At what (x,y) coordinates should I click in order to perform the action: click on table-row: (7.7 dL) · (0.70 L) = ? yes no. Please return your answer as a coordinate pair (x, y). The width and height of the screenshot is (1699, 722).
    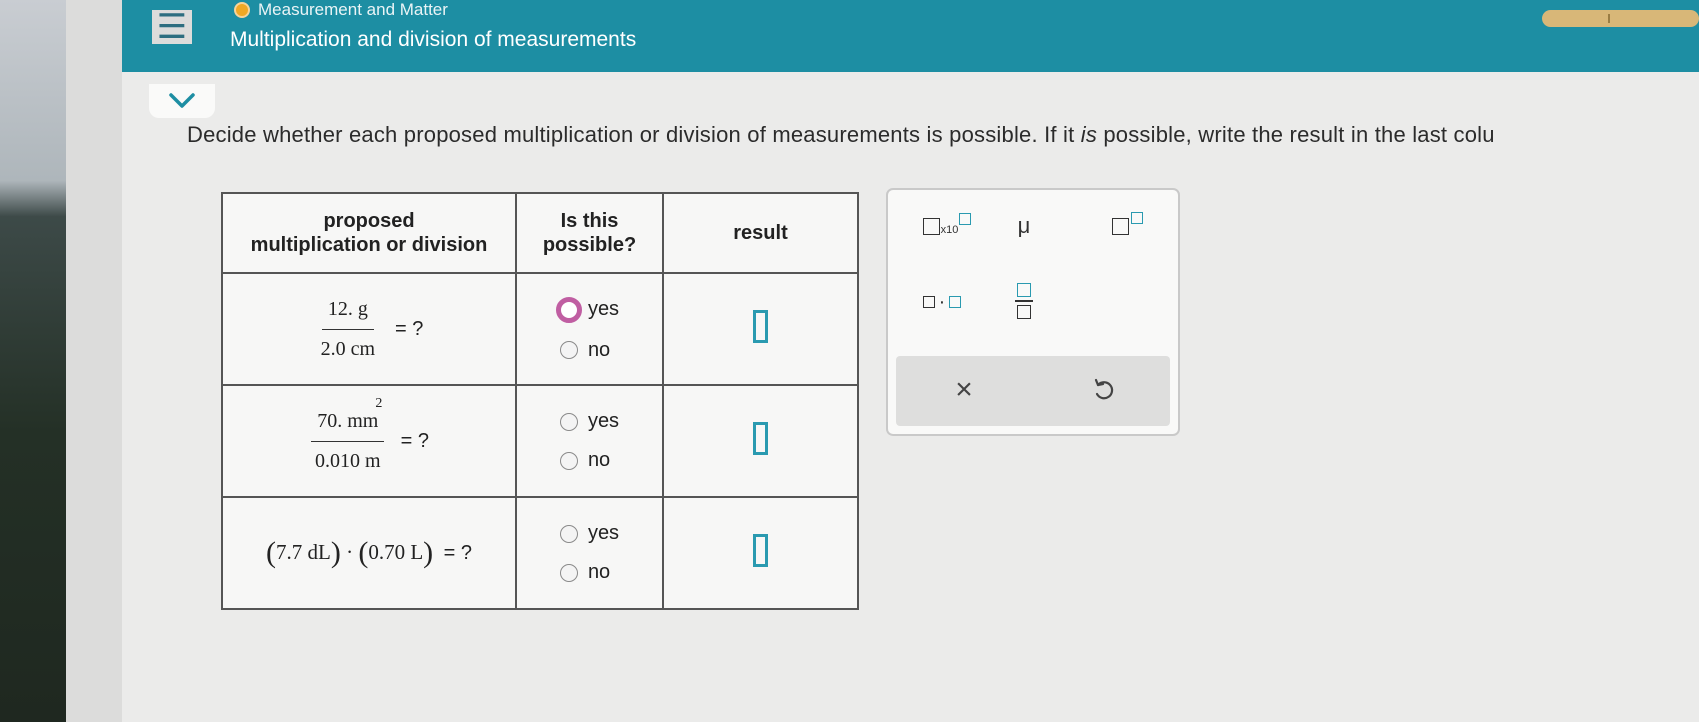
    Looking at the image, I should click on (540, 553).